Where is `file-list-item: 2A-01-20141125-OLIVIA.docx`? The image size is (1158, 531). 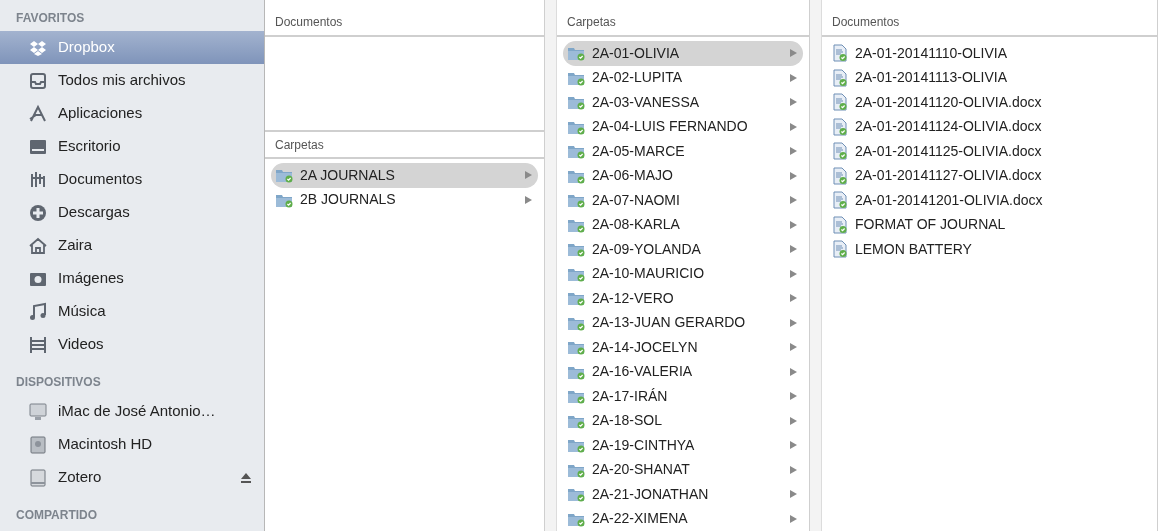 file-list-item: 2A-01-20141125-OLIVIA.docx is located at coordinates (989, 151).